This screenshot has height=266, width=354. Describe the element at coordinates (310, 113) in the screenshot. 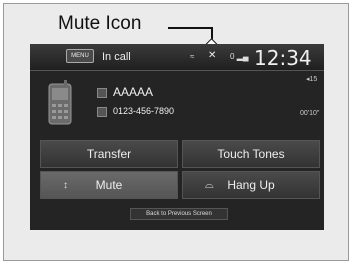

I see `call-duration: 00'10"` at that location.